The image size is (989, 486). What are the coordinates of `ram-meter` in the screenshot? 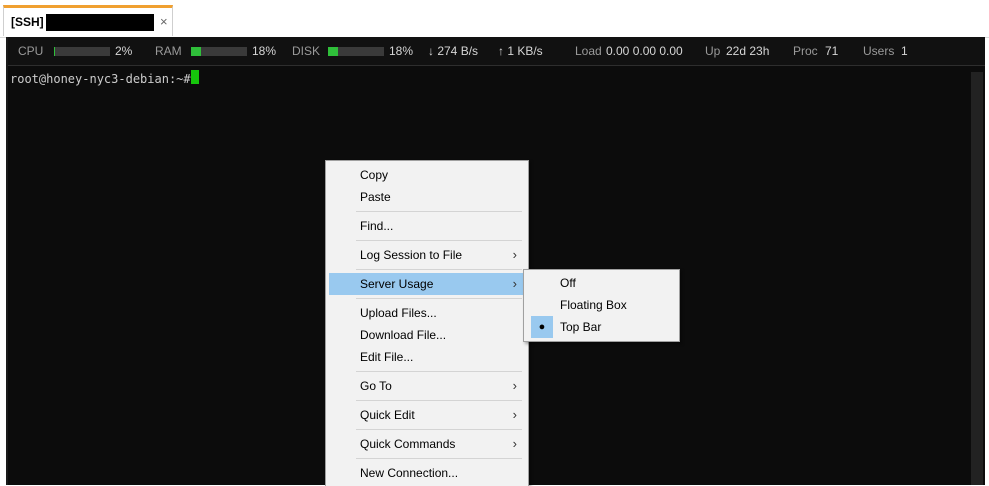 It's located at (219, 51).